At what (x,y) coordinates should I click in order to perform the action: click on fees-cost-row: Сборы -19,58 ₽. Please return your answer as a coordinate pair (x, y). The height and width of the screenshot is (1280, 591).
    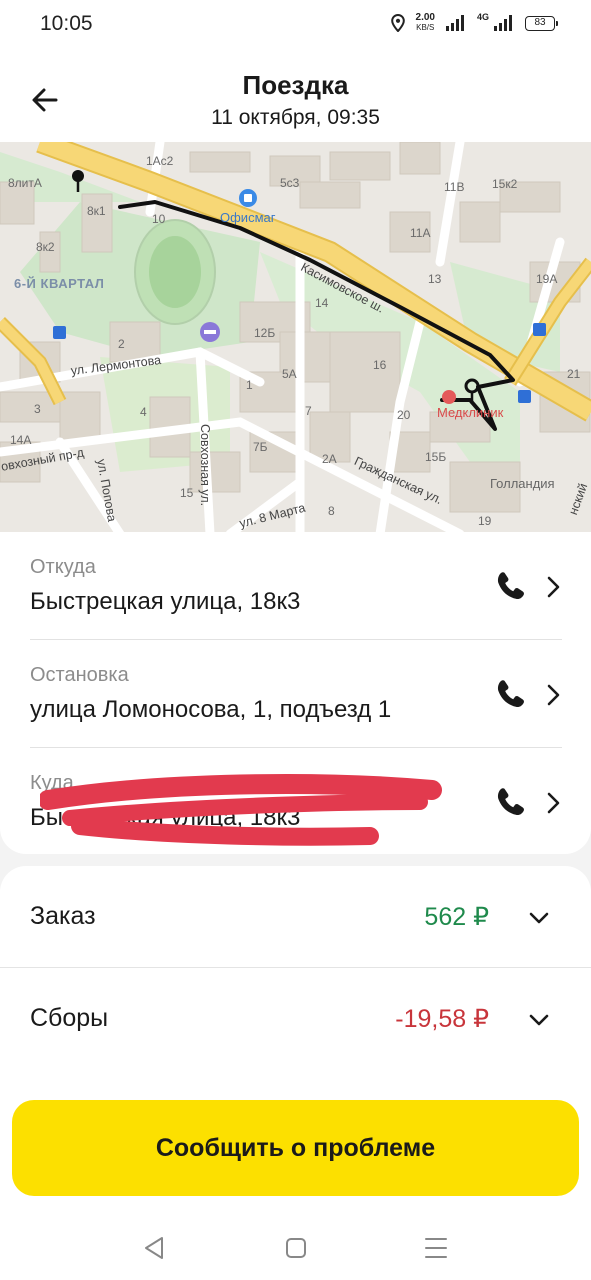
    Looking at the image, I should click on (295, 1019).